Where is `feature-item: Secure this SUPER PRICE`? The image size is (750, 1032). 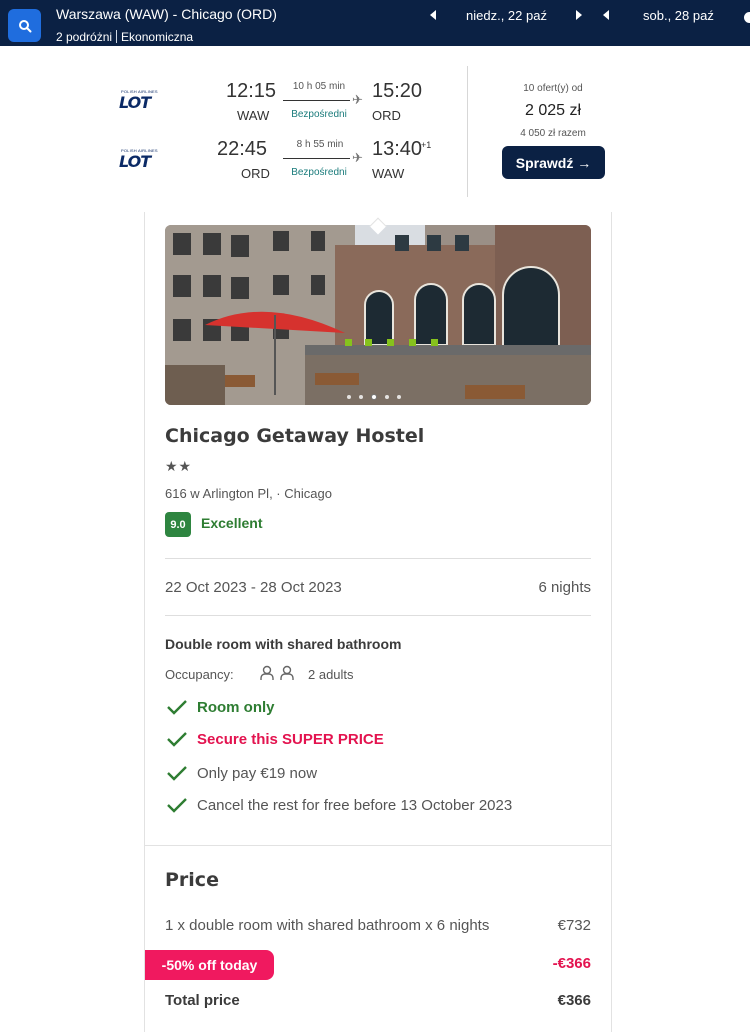 feature-item: Secure this SUPER PRICE is located at coordinates (274, 739).